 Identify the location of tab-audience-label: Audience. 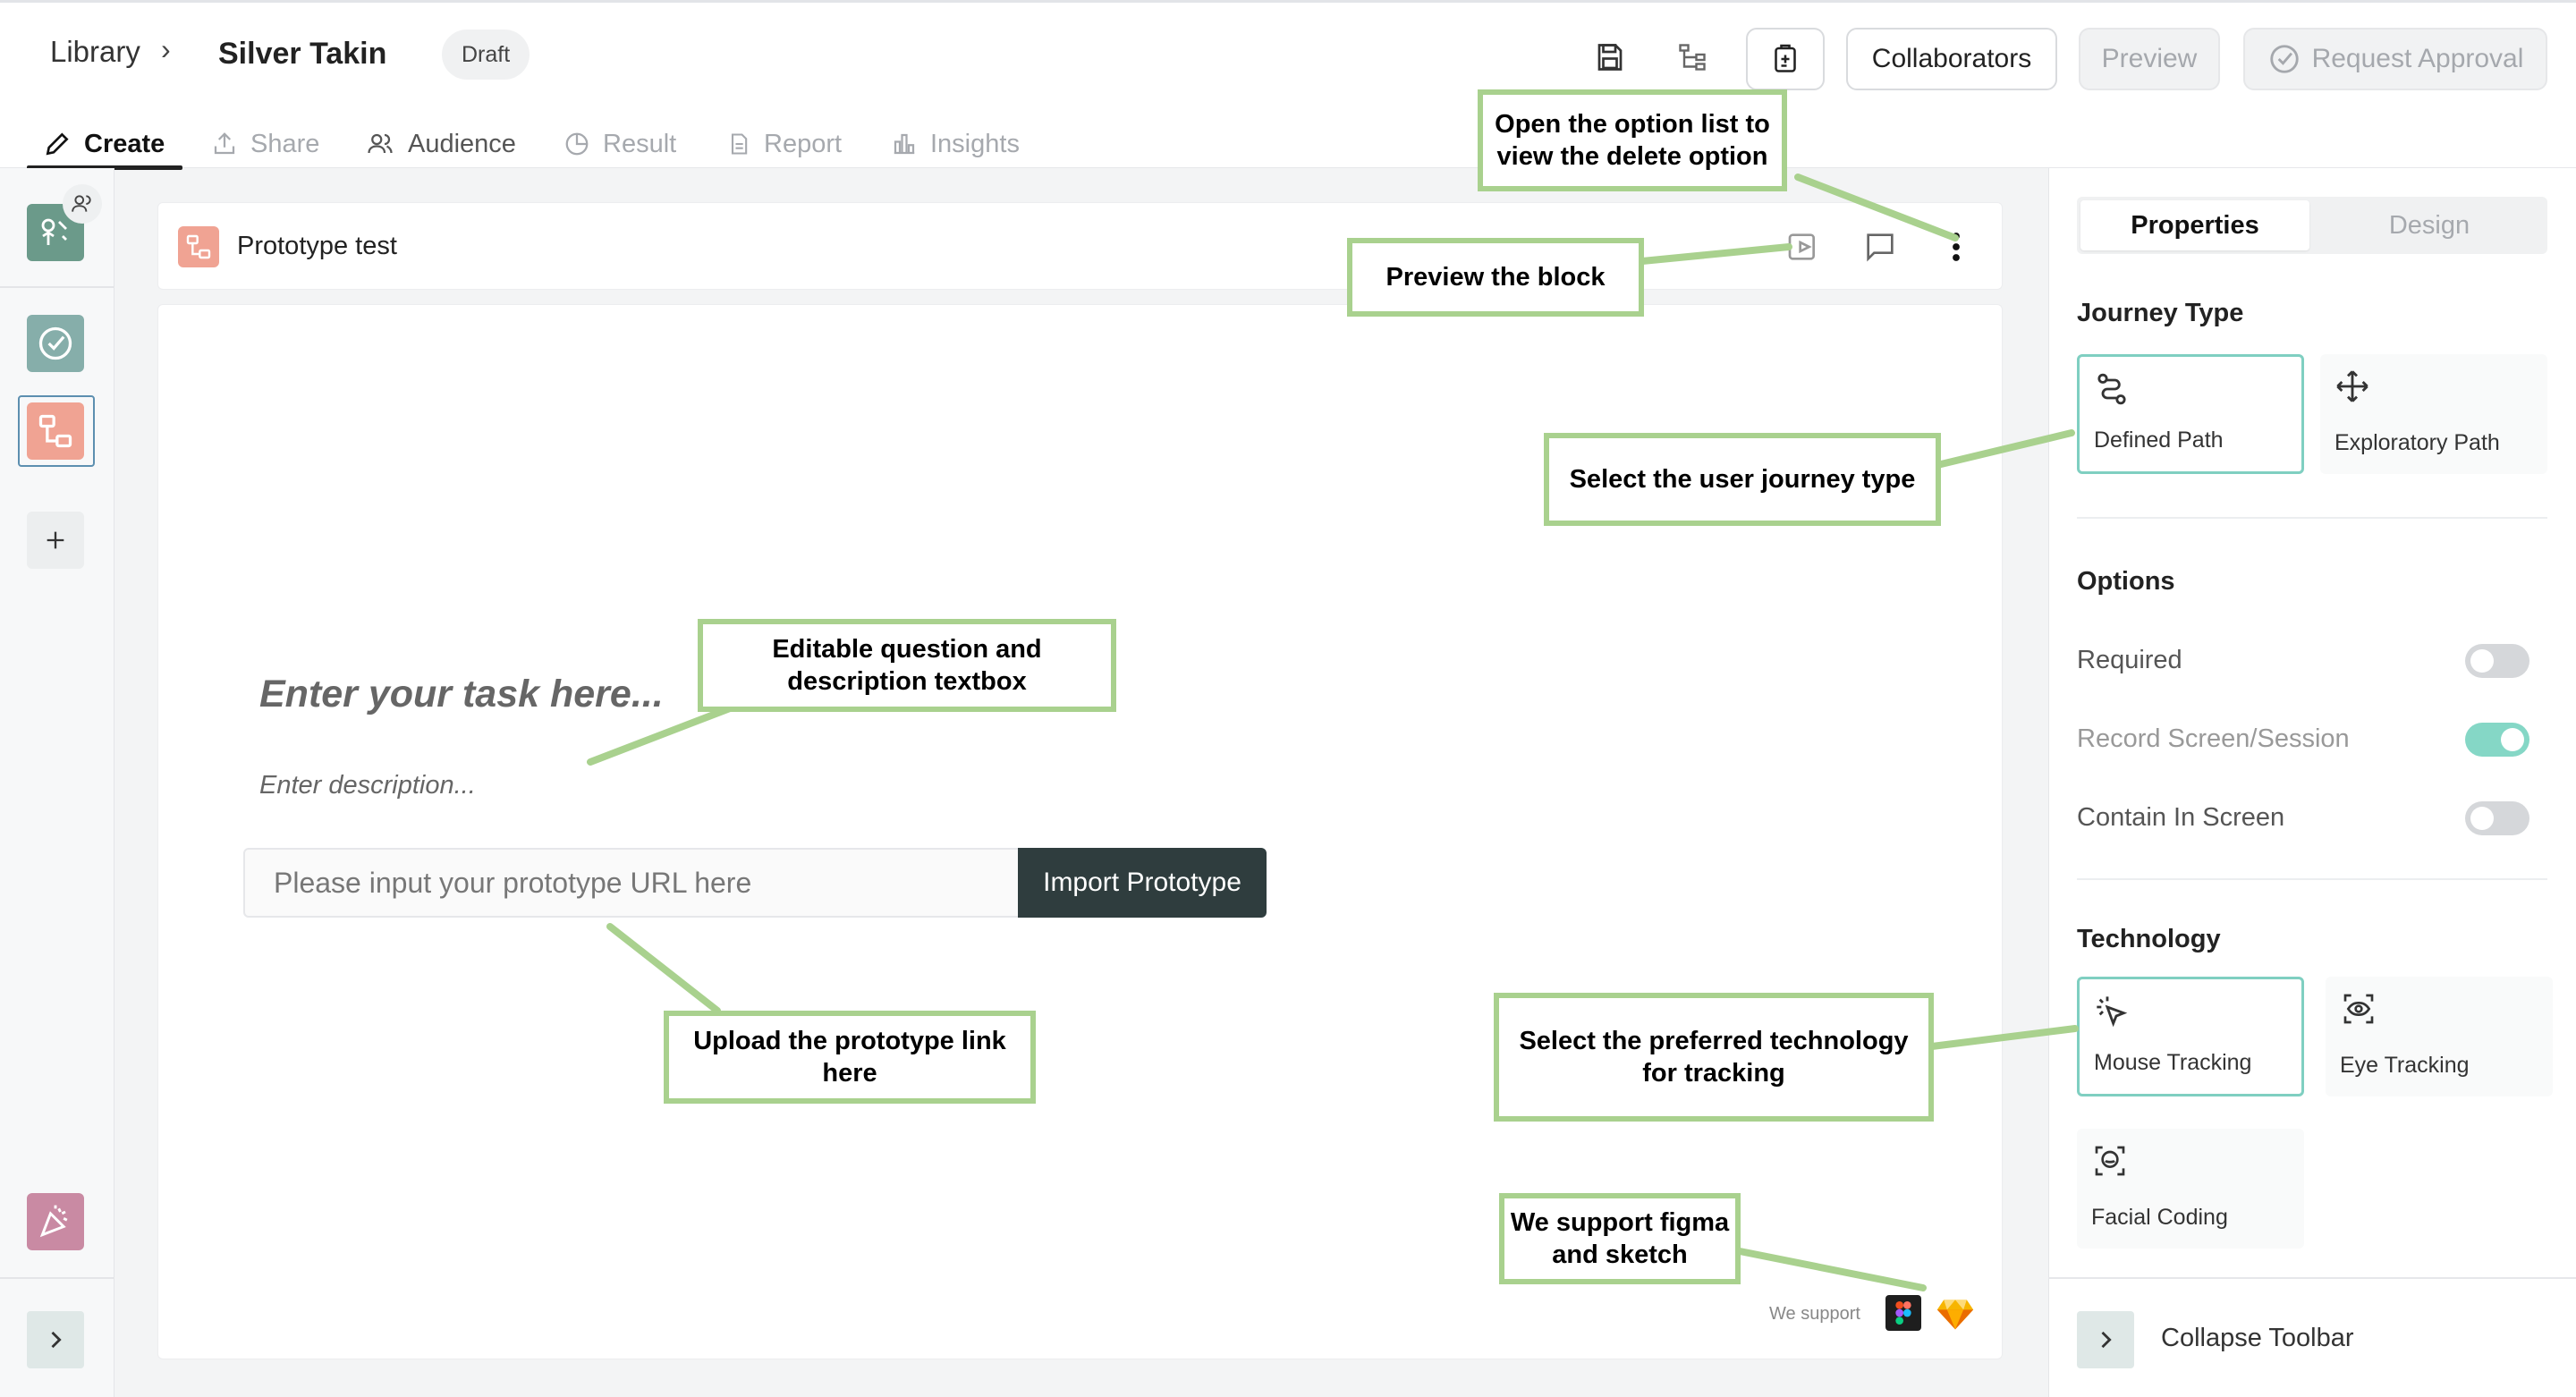
(462, 144).